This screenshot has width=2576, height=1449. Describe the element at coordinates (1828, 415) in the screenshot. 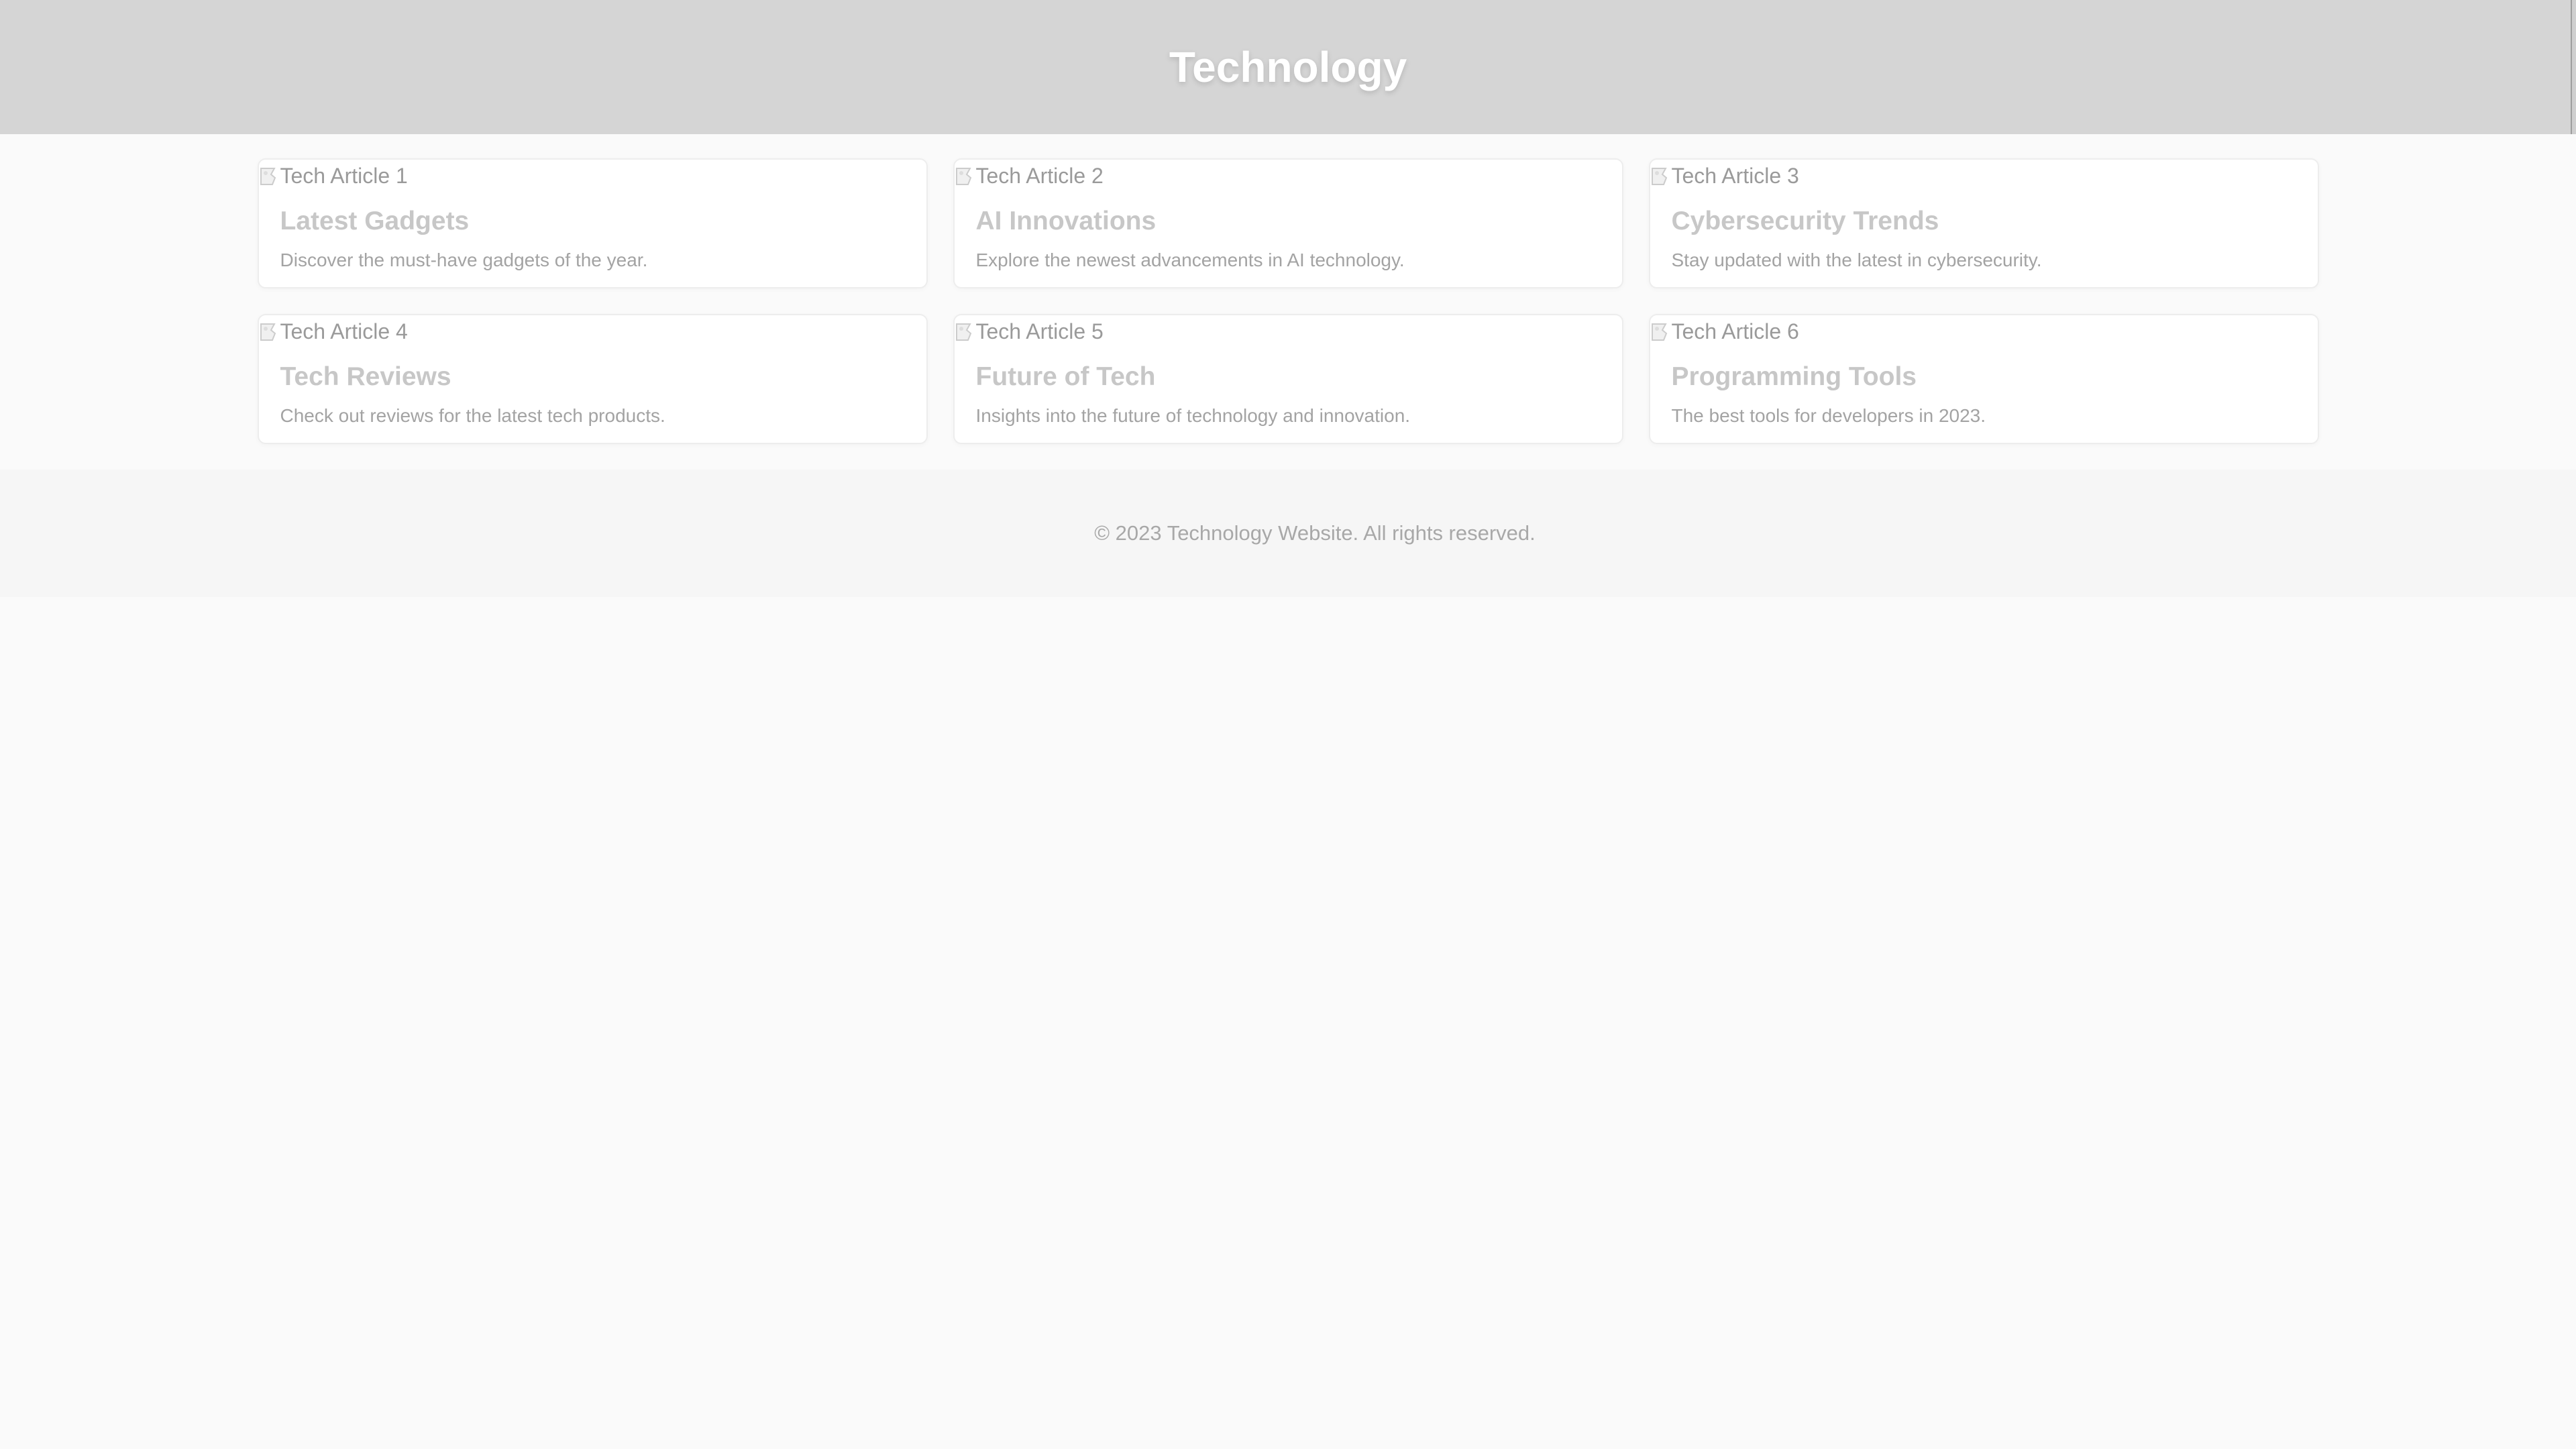

I see `article-description: The best tools for developers in 2023.` at that location.